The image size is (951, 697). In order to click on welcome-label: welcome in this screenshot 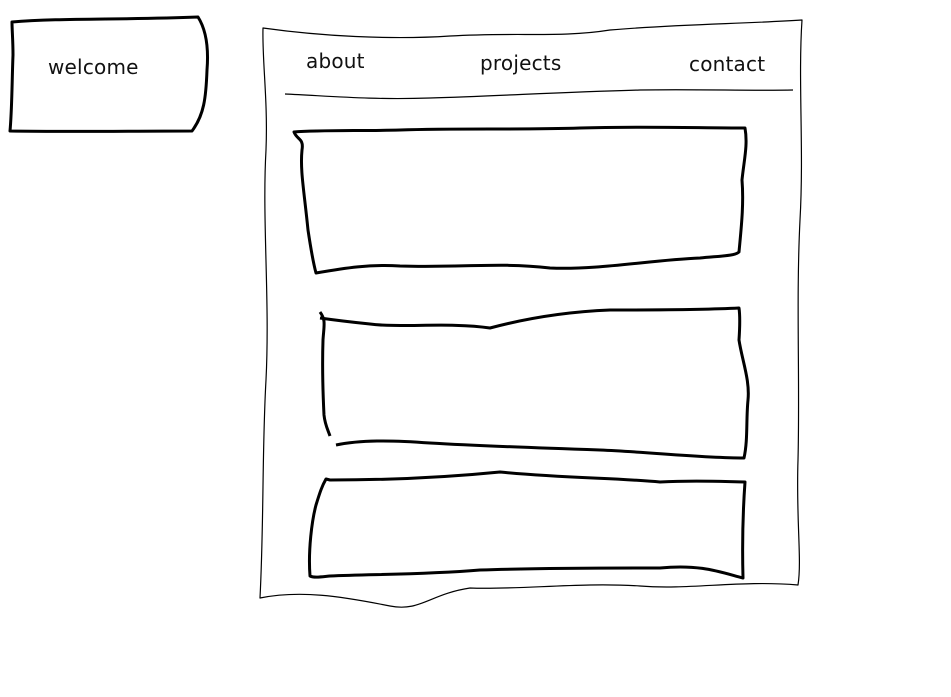, I will do `click(93, 67)`.